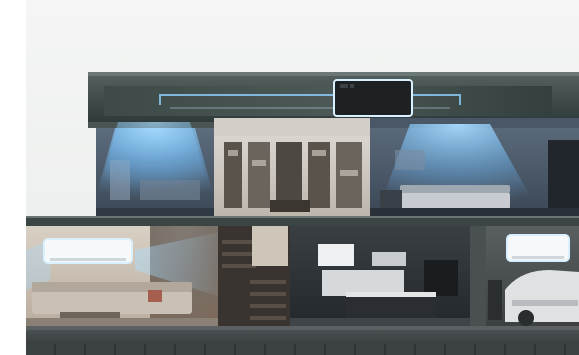 The image size is (579, 355). I want to click on ground-paving, so click(302, 349).